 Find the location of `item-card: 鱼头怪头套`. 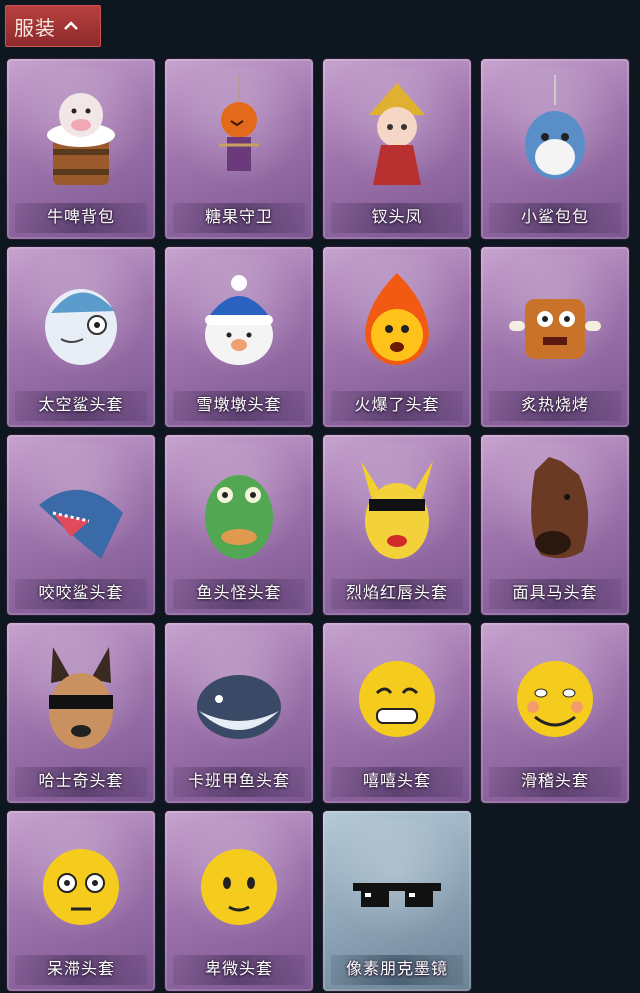

item-card: 鱼头怪头套 is located at coordinates (239, 525).